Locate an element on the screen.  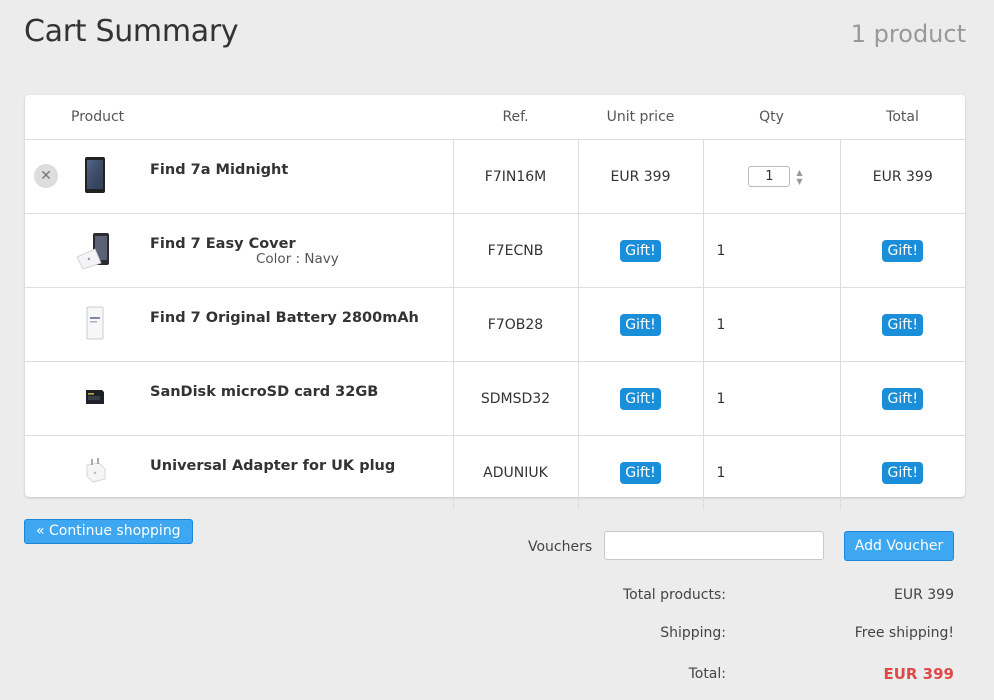
total-label: Total: is located at coordinates (707, 674).